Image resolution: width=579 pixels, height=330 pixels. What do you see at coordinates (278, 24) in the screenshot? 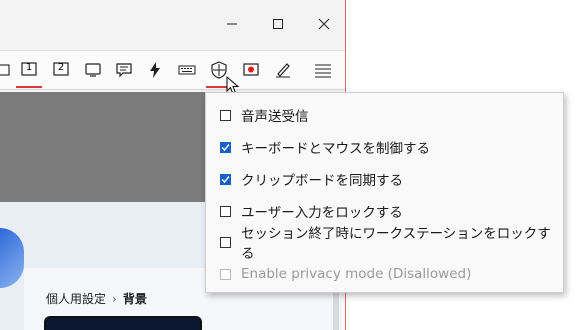
I see `maximize-icon` at bounding box center [278, 24].